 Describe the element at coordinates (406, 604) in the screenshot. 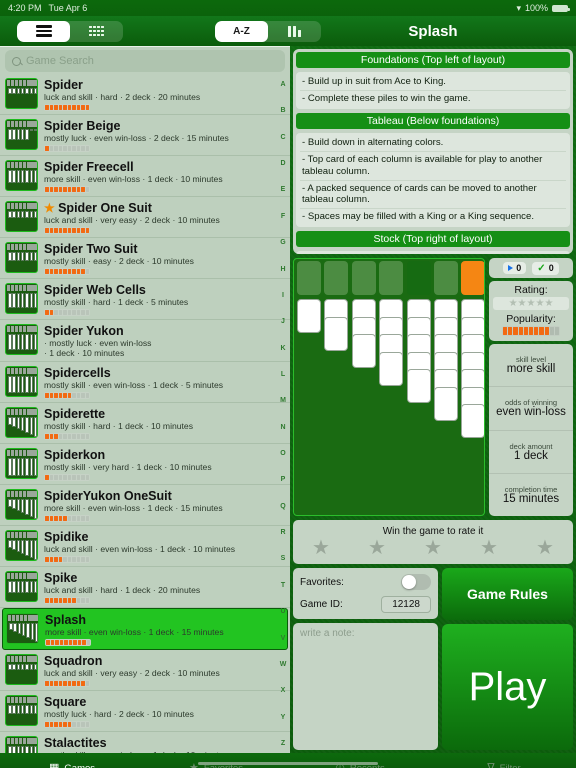

I see `gameid-input: 12128` at that location.